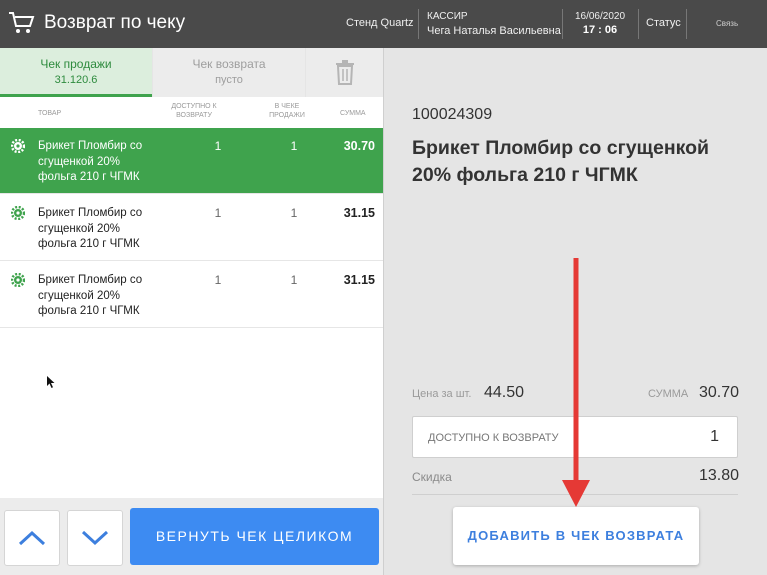 The width and height of the screenshot is (767, 575). What do you see at coordinates (22, 22) in the screenshot?
I see `cart-icon` at bounding box center [22, 22].